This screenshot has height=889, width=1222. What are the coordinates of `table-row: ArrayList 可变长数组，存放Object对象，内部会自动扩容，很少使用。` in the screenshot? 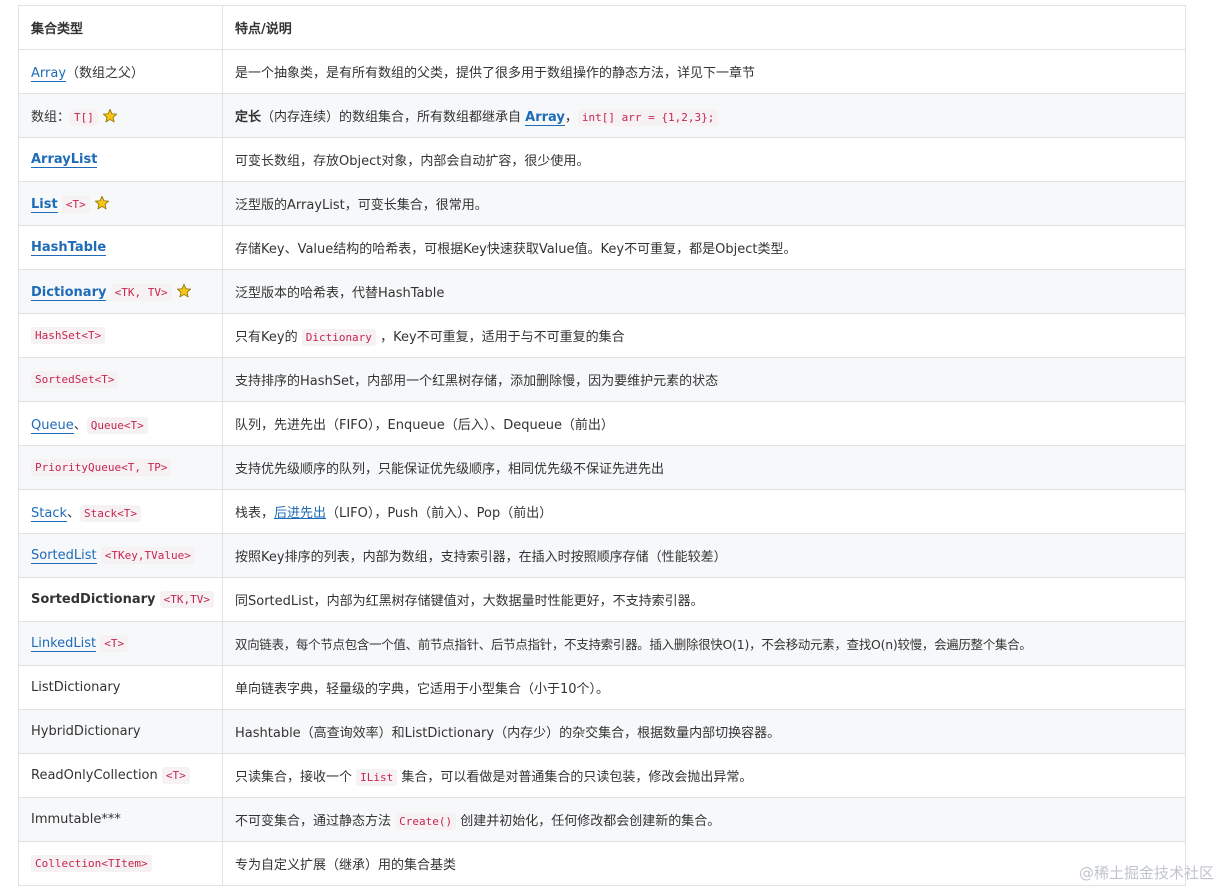 It's located at (602, 159).